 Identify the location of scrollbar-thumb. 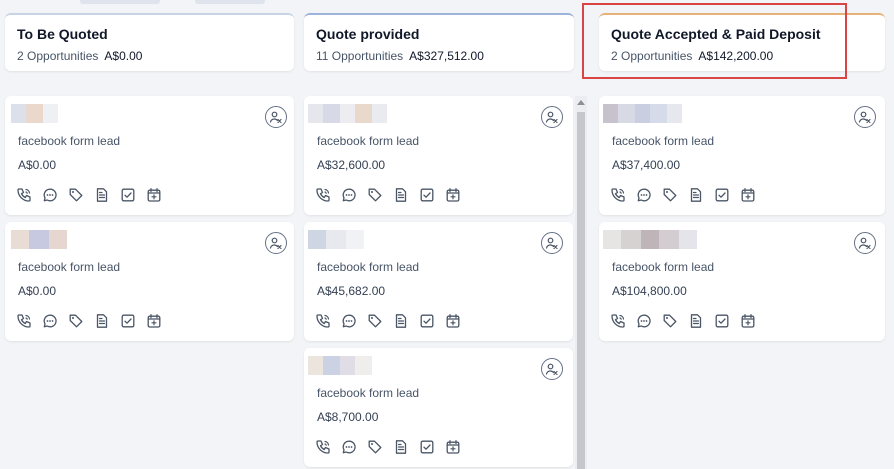
(581, 290).